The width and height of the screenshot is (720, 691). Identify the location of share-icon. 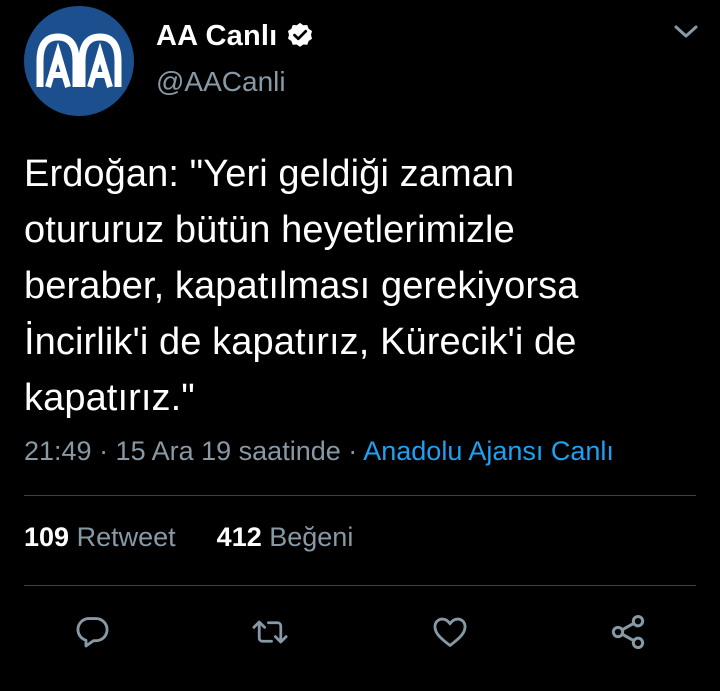
(628, 632).